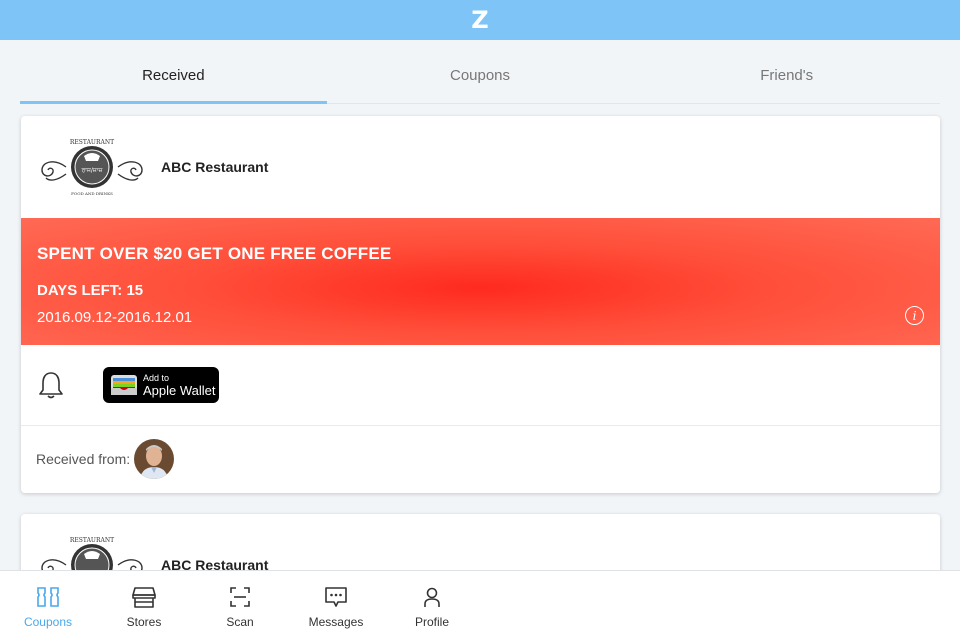  What do you see at coordinates (144, 622) in the screenshot?
I see `nav-label: Stores` at bounding box center [144, 622].